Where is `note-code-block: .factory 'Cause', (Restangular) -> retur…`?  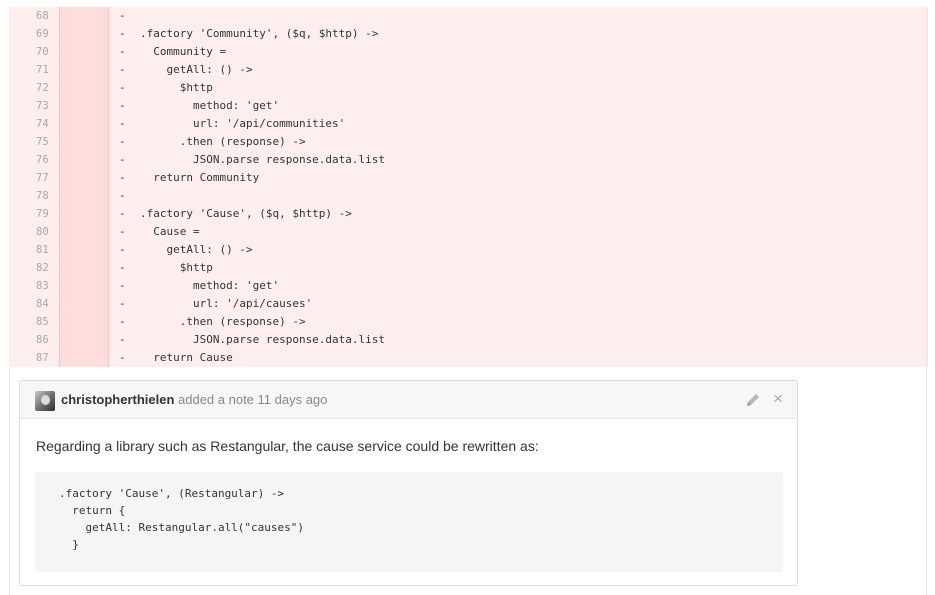 note-code-block: .factory 'Cause', (Restangular) -> retur… is located at coordinates (409, 522).